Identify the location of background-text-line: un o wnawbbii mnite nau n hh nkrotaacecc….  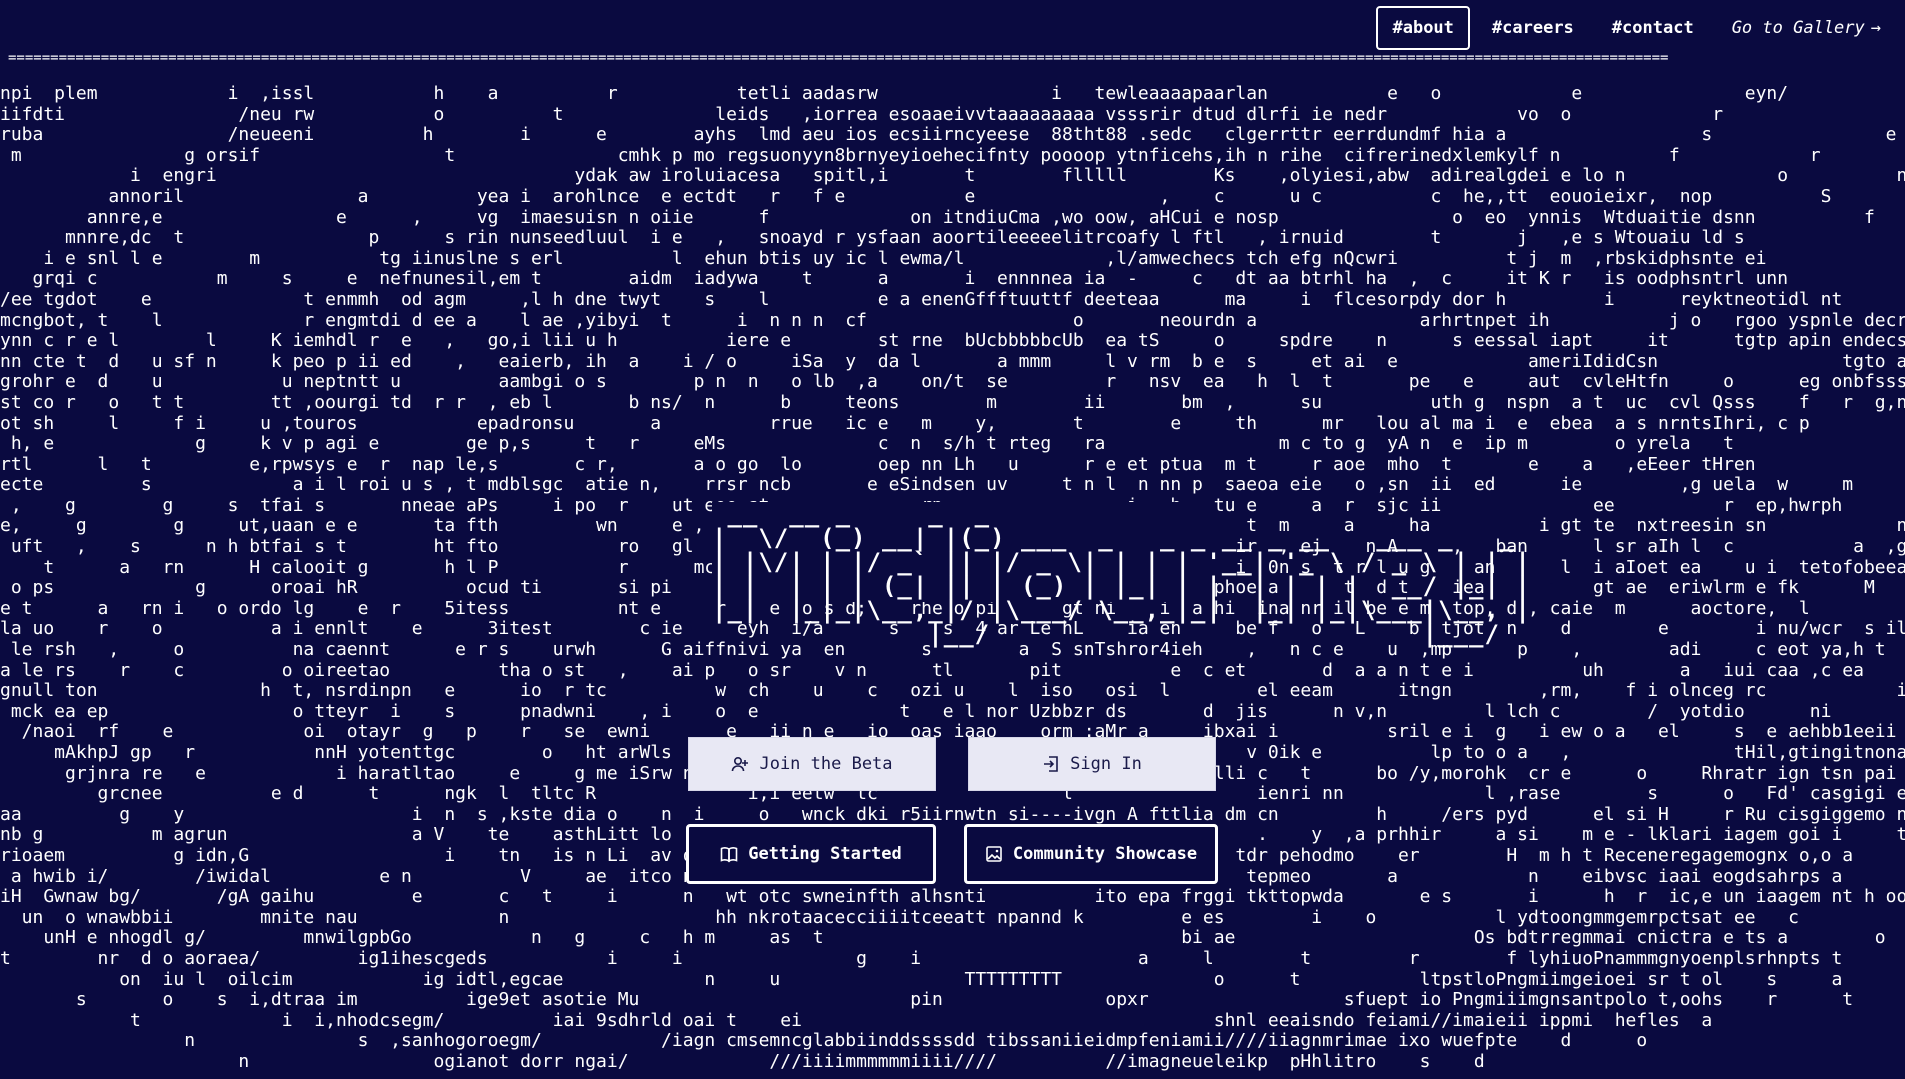
(899, 917).